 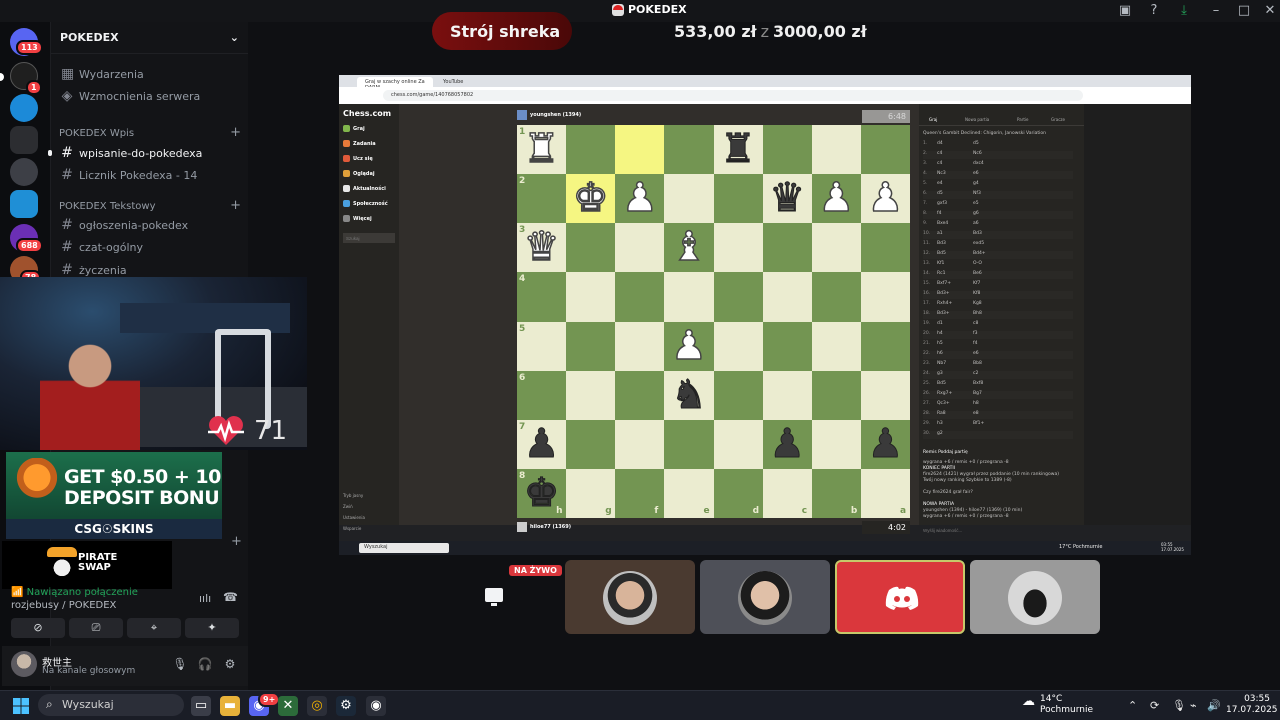 I want to click on chess-nav-item: Ucz się, so click(x=358, y=158).